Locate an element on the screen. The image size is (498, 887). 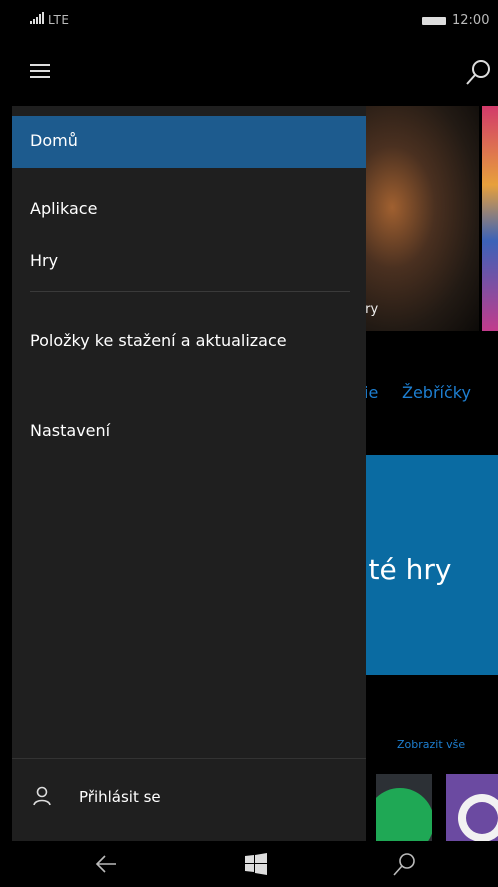
drawer-item-games: Hry is located at coordinates (189, 262).